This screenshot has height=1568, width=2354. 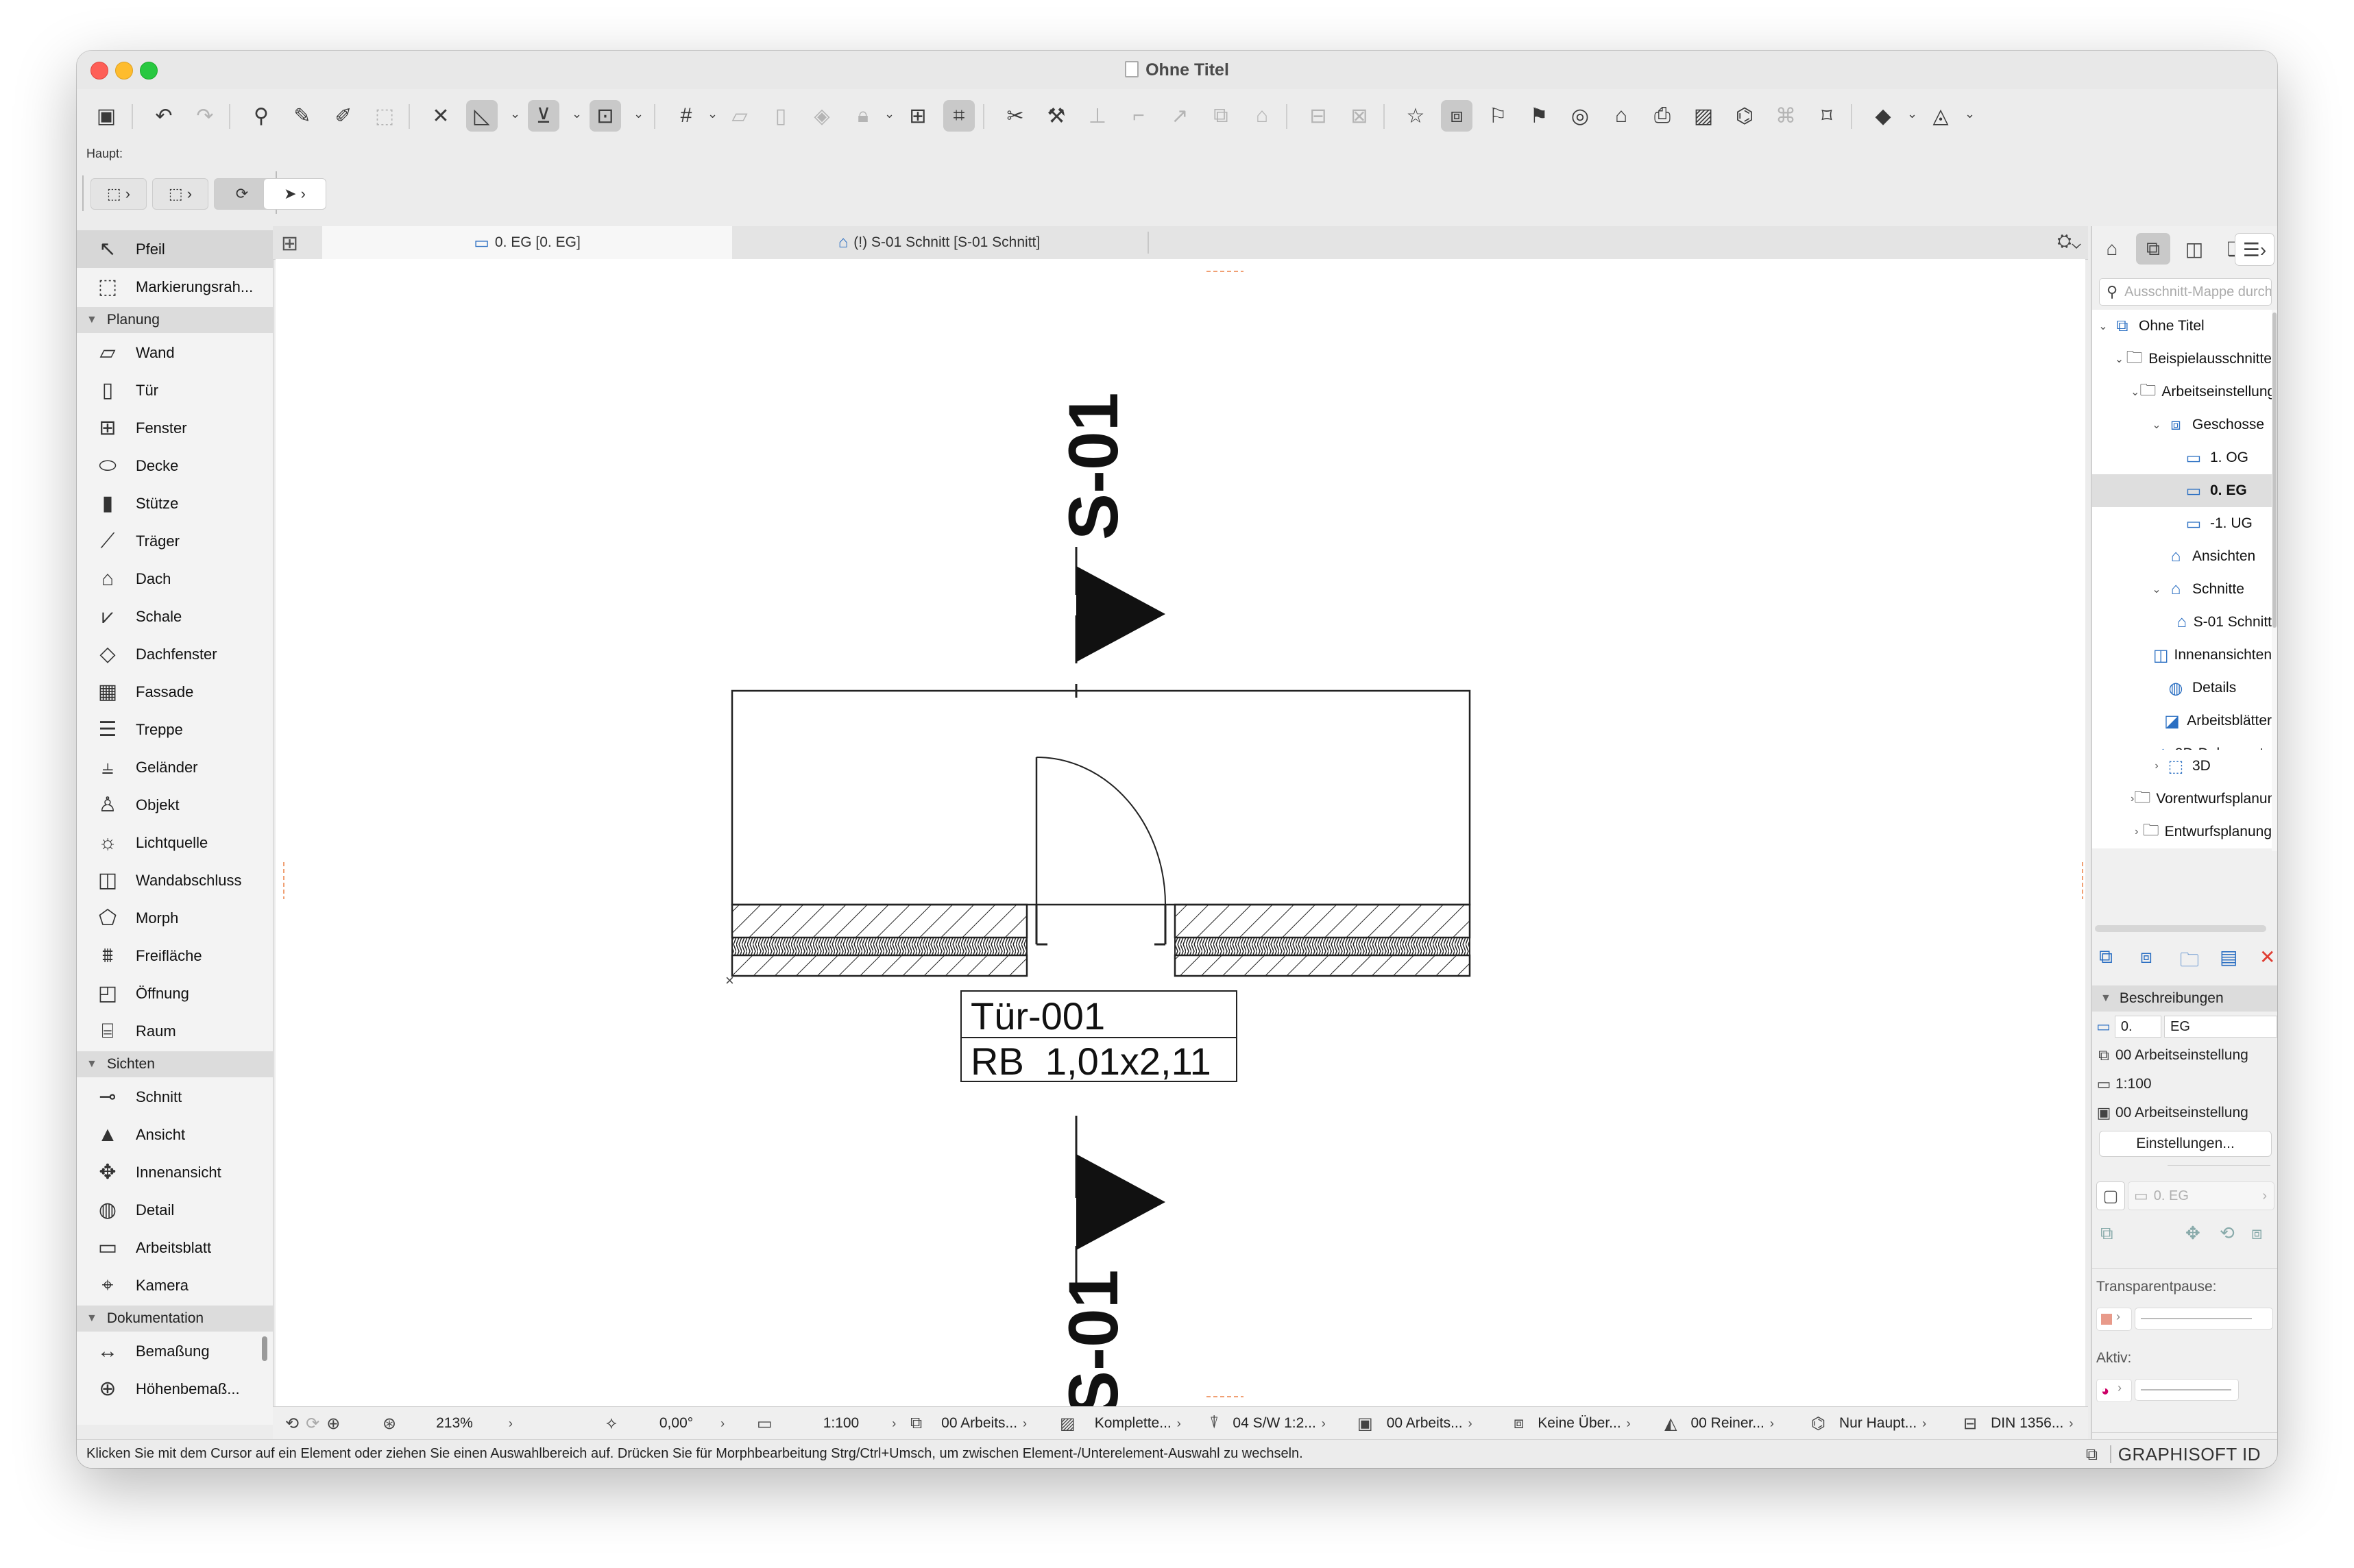 What do you see at coordinates (826, 1423) in the screenshot?
I see `scale-selector: ▭ 1:100 ›` at bounding box center [826, 1423].